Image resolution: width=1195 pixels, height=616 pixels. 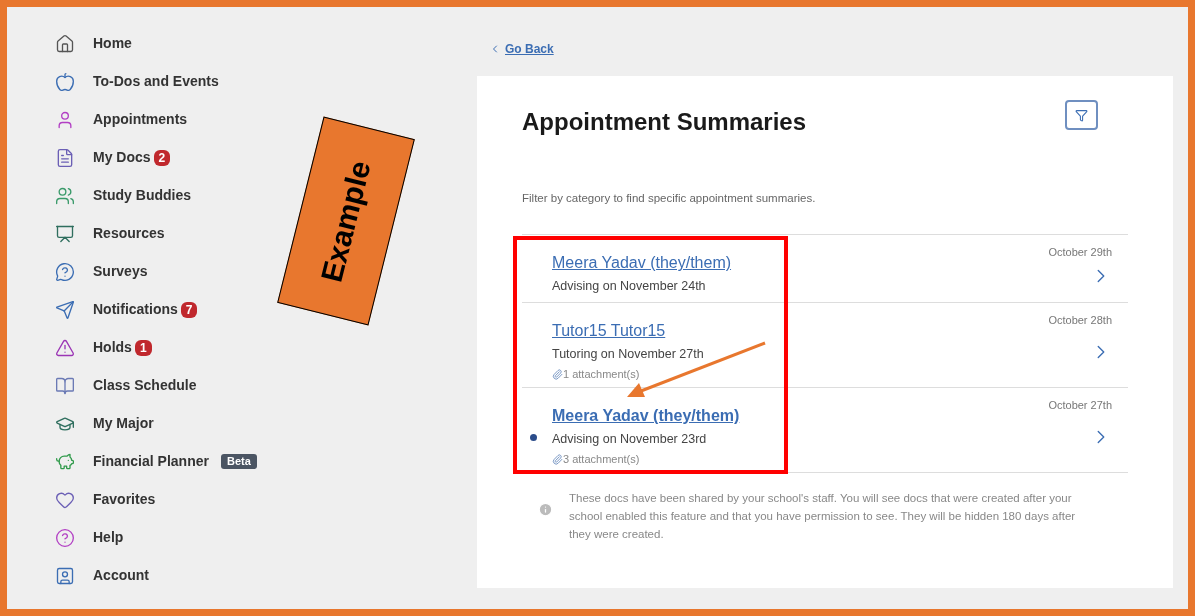 I want to click on piggy-bank-icon, so click(x=65, y=461).